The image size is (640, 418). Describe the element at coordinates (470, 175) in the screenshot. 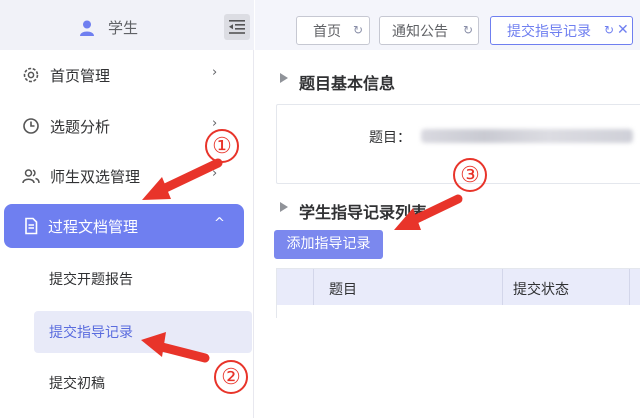

I see `annotation-number-3: ③` at that location.